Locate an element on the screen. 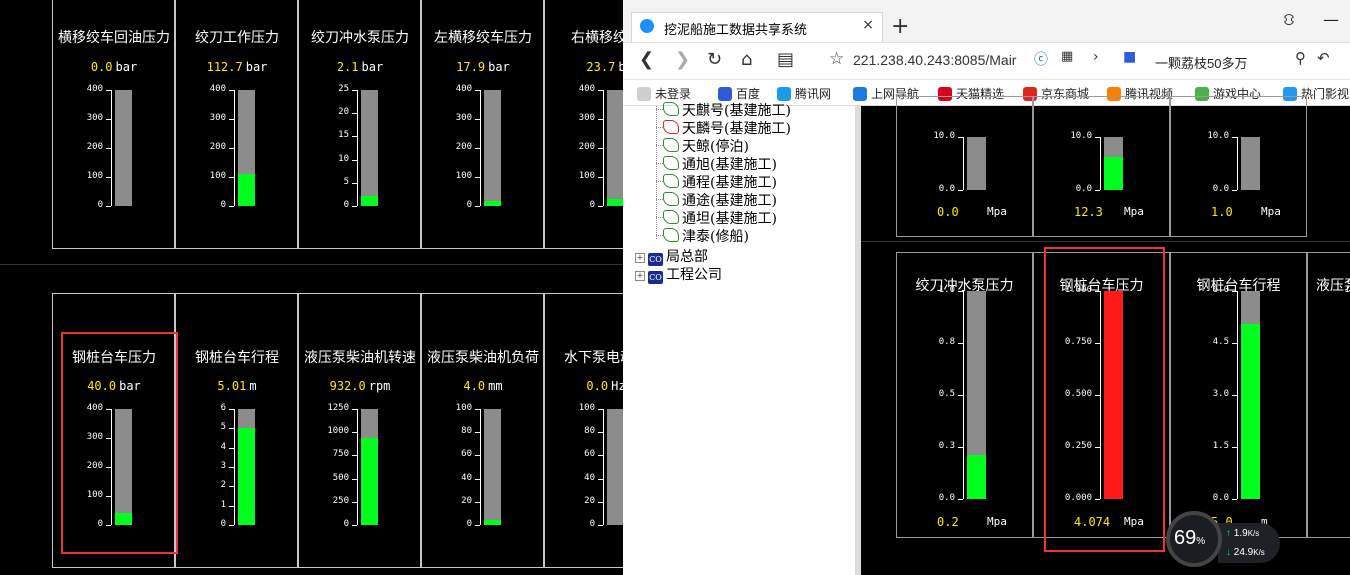  gauge-cell: 液压泵1000750500250 is located at coordinates (1328, 395).